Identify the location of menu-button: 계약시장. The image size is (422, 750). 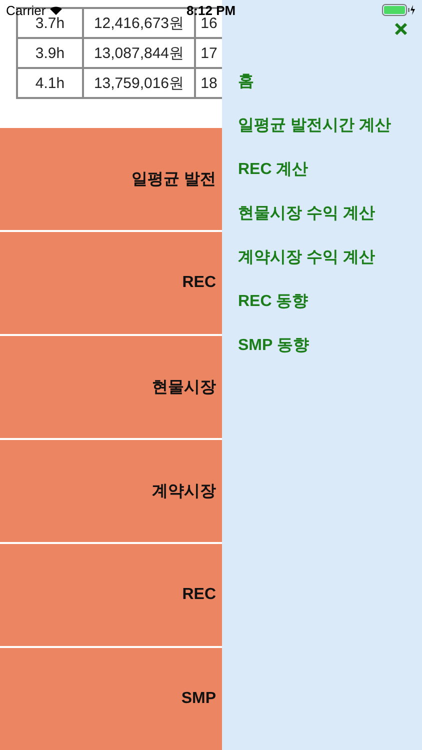
(111, 491).